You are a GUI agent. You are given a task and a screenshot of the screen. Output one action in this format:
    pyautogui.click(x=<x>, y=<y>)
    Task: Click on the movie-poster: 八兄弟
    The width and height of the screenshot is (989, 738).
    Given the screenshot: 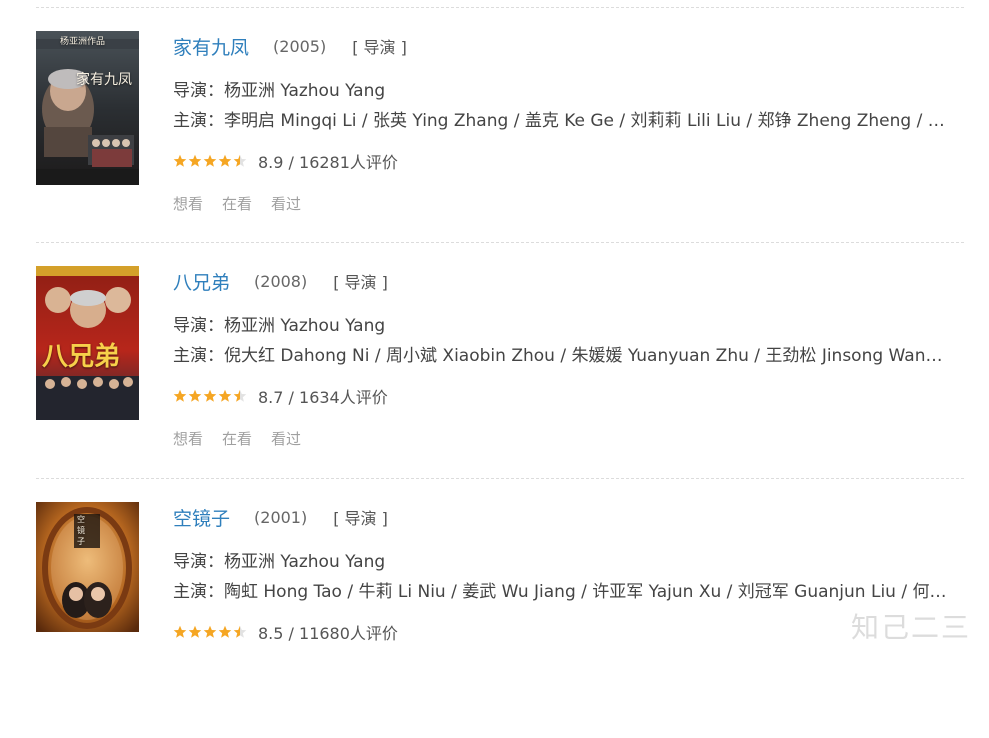 What is the action you would take?
    pyautogui.click(x=87, y=343)
    